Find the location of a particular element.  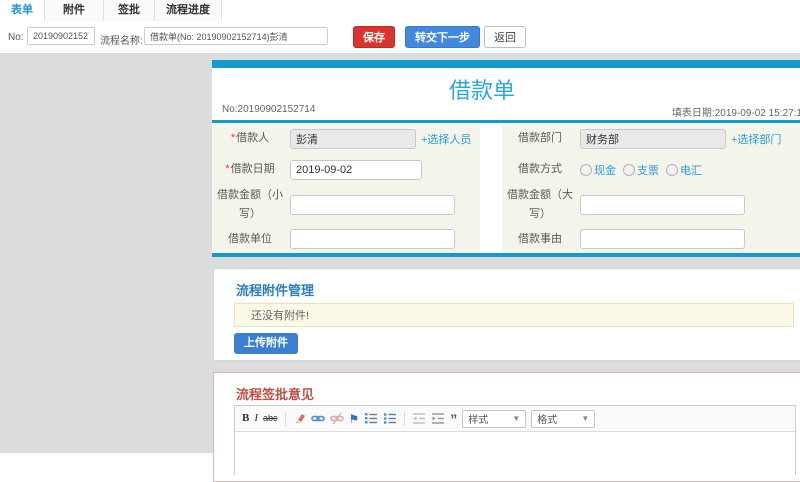

no-attachment-alert: 还没有附件! is located at coordinates (514, 315).